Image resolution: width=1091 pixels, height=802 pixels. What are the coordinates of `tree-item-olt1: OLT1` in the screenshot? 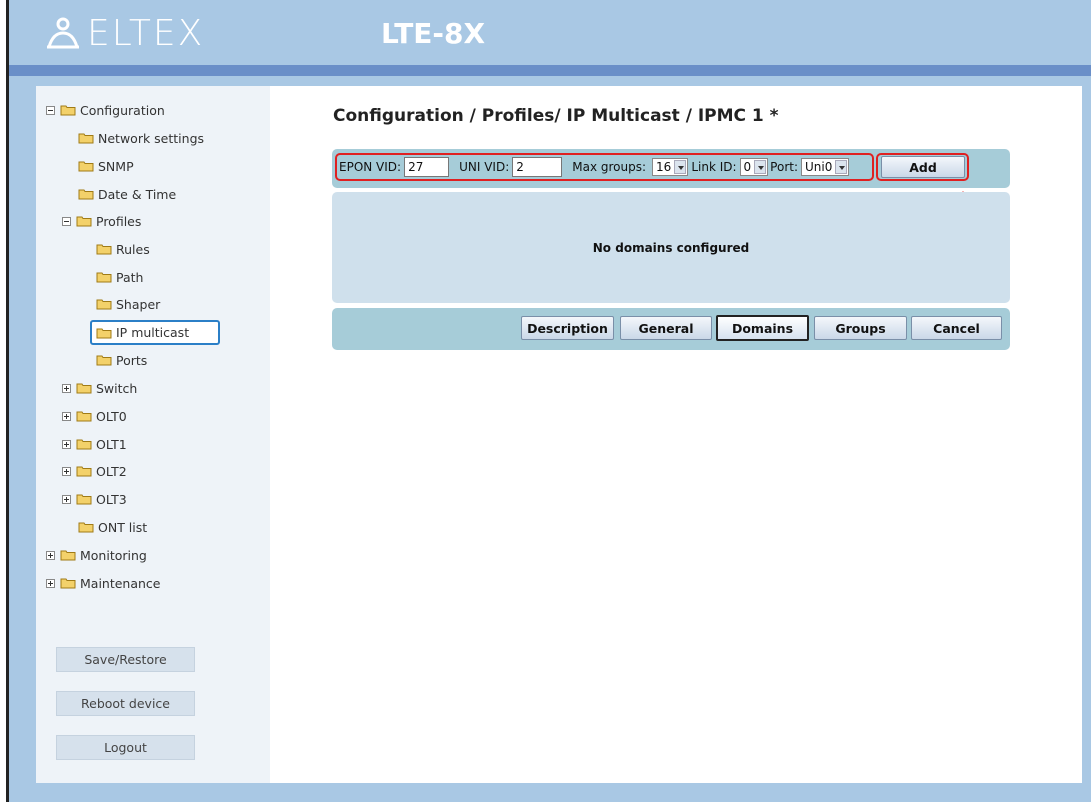 It's located at (94, 444).